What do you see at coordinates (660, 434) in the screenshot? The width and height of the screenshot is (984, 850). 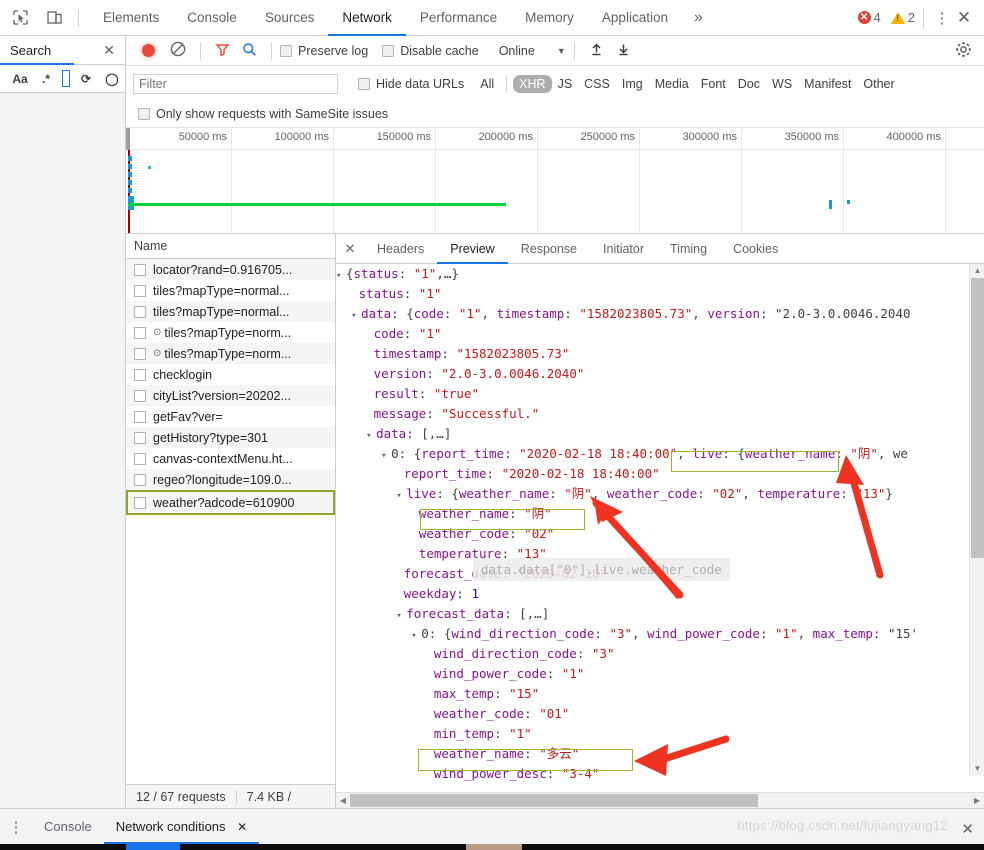 I see `json-line: ▾ data: [,…]` at bounding box center [660, 434].